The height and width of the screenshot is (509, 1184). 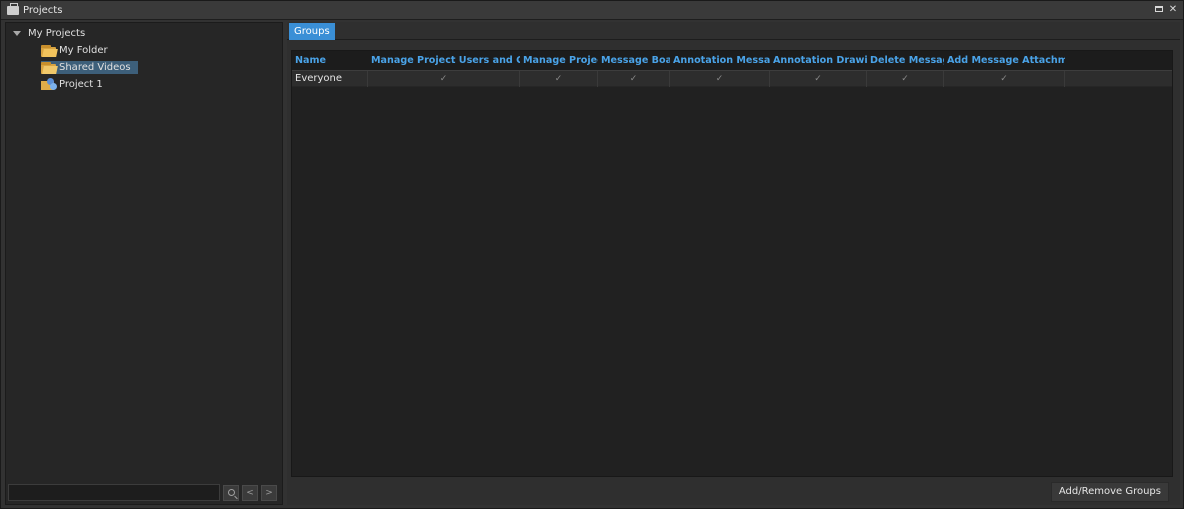 I want to click on tree-node-shared-videos: Shared Videos, so click(x=144, y=67).